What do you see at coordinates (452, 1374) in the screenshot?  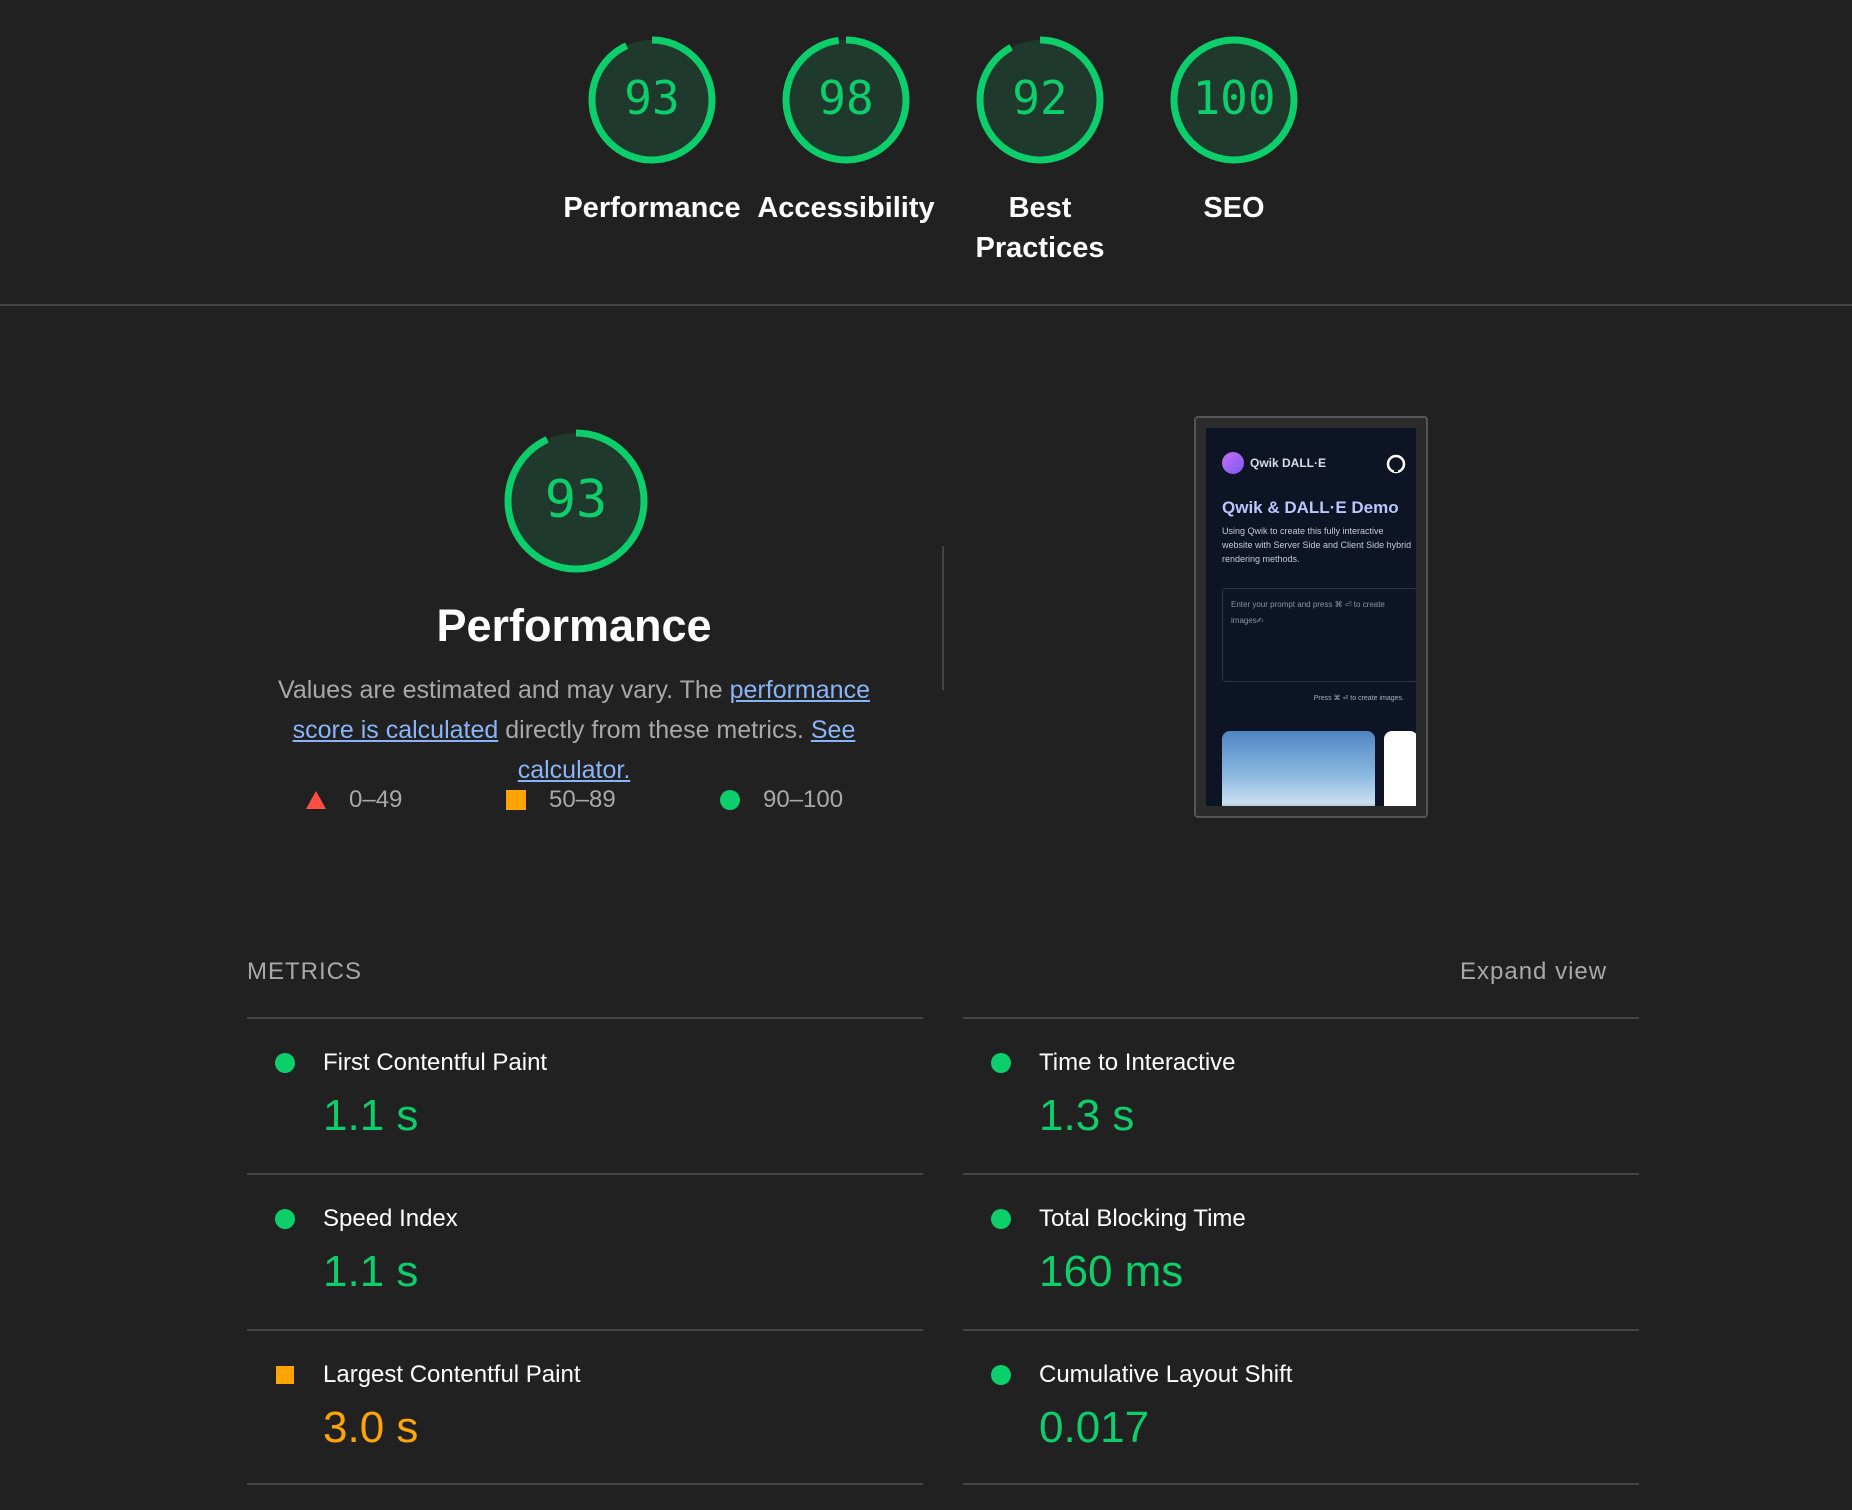 I see `metric-name: Largest Contentful Paint` at bounding box center [452, 1374].